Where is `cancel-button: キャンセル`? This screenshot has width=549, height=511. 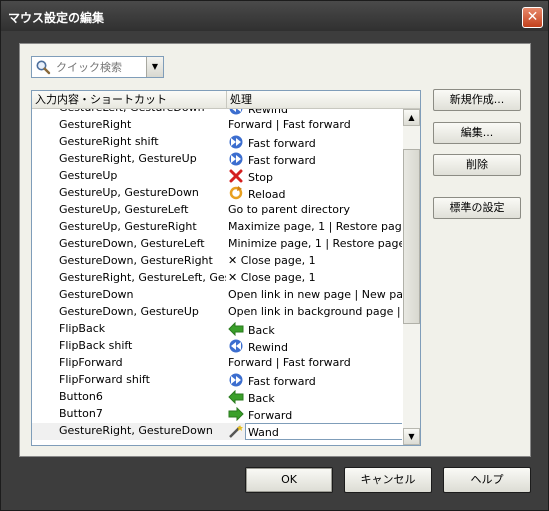 cancel-button: キャンセル is located at coordinates (388, 480).